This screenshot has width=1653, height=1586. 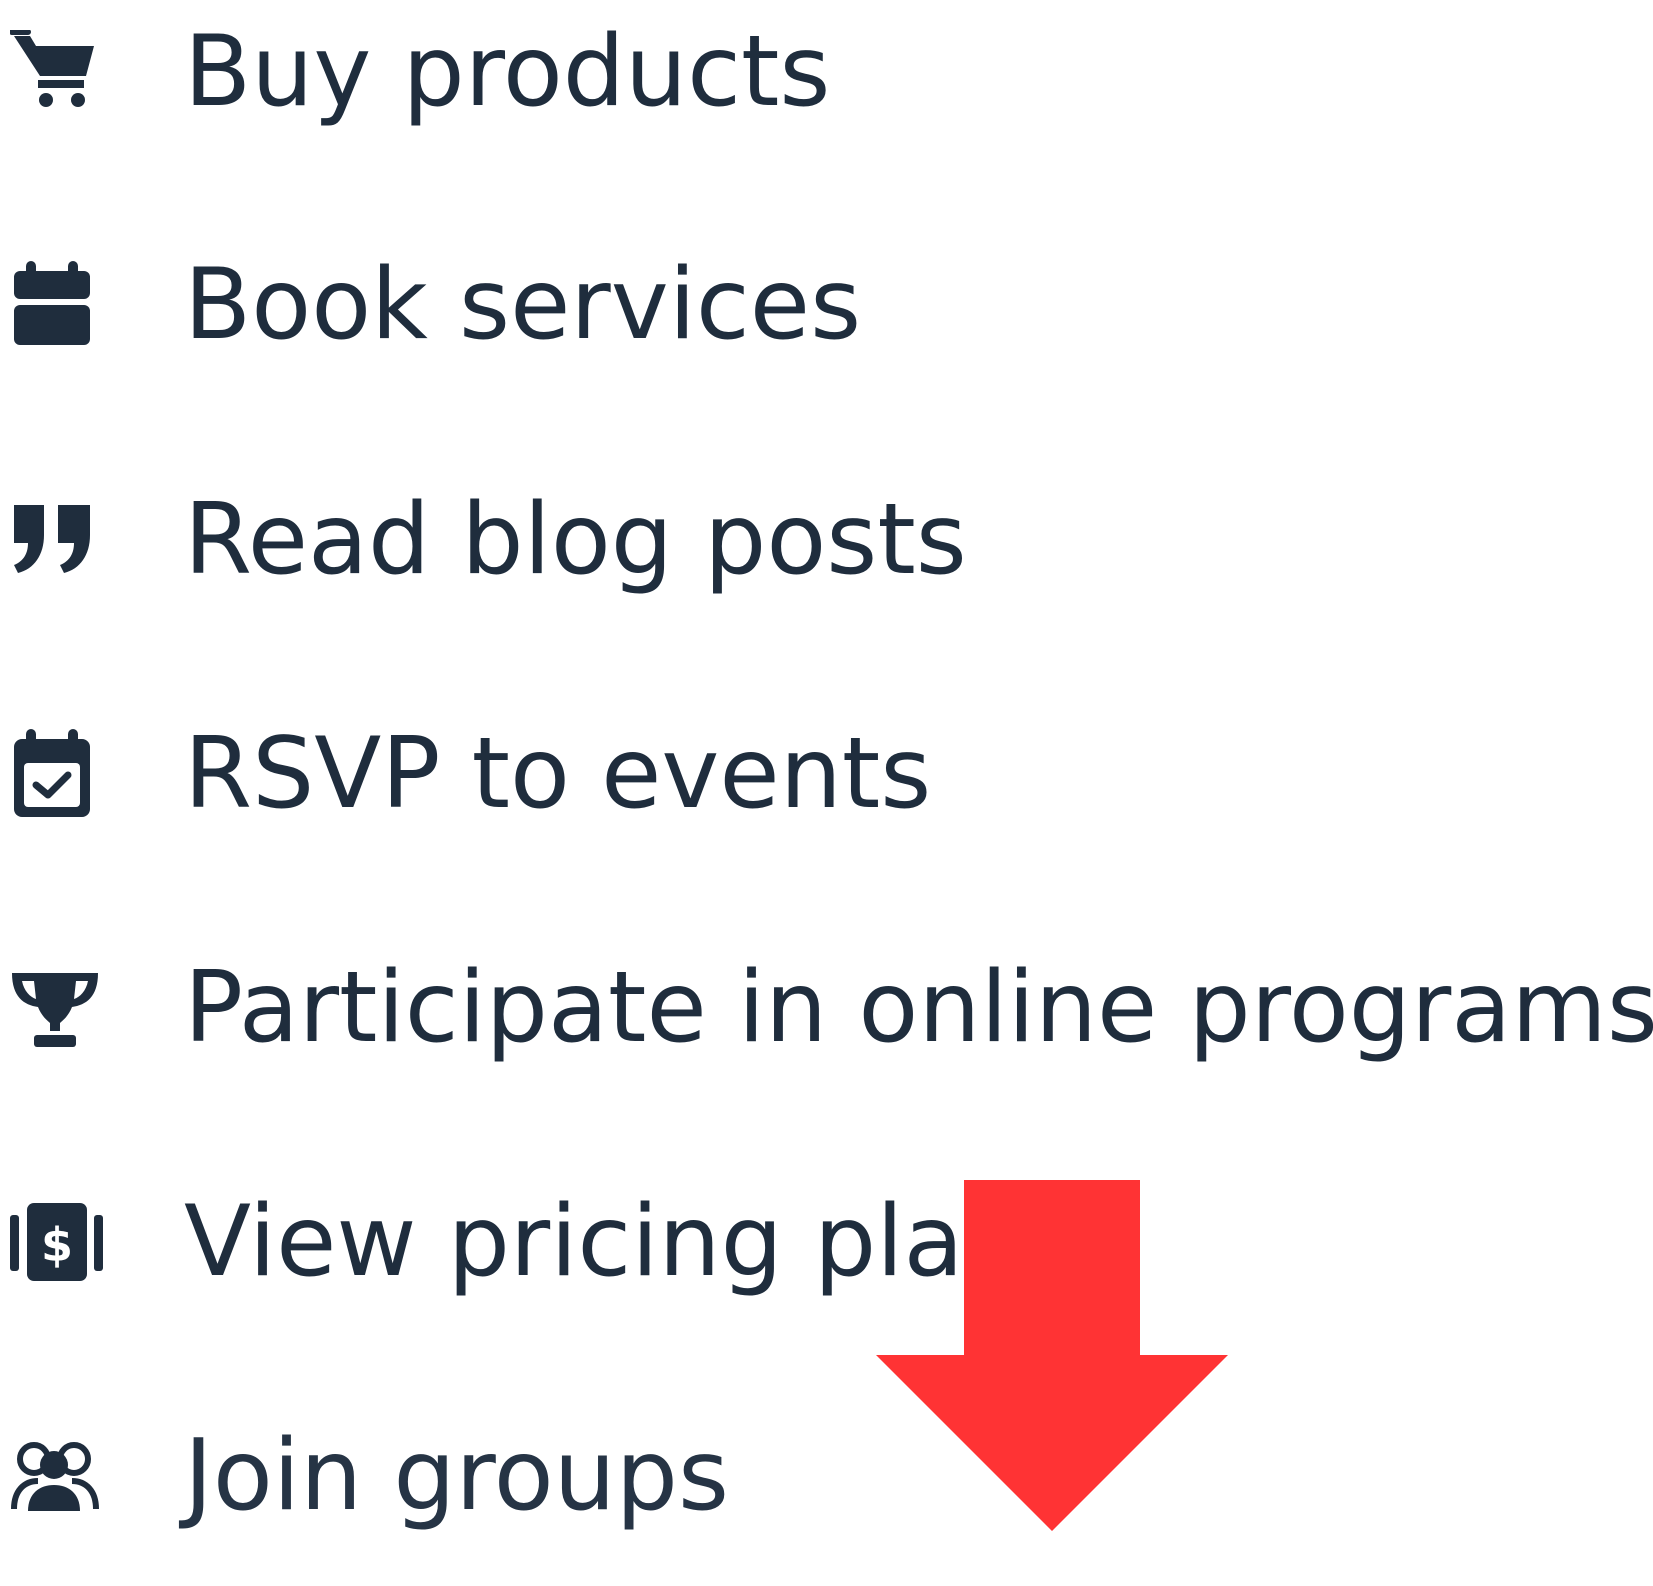 What do you see at coordinates (58, 72) in the screenshot?
I see `cart-icon` at bounding box center [58, 72].